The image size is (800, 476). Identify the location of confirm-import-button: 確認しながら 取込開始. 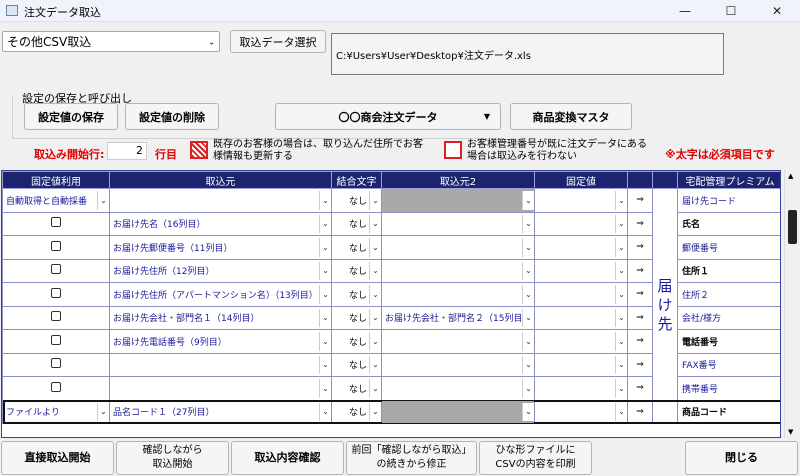
(172, 458).